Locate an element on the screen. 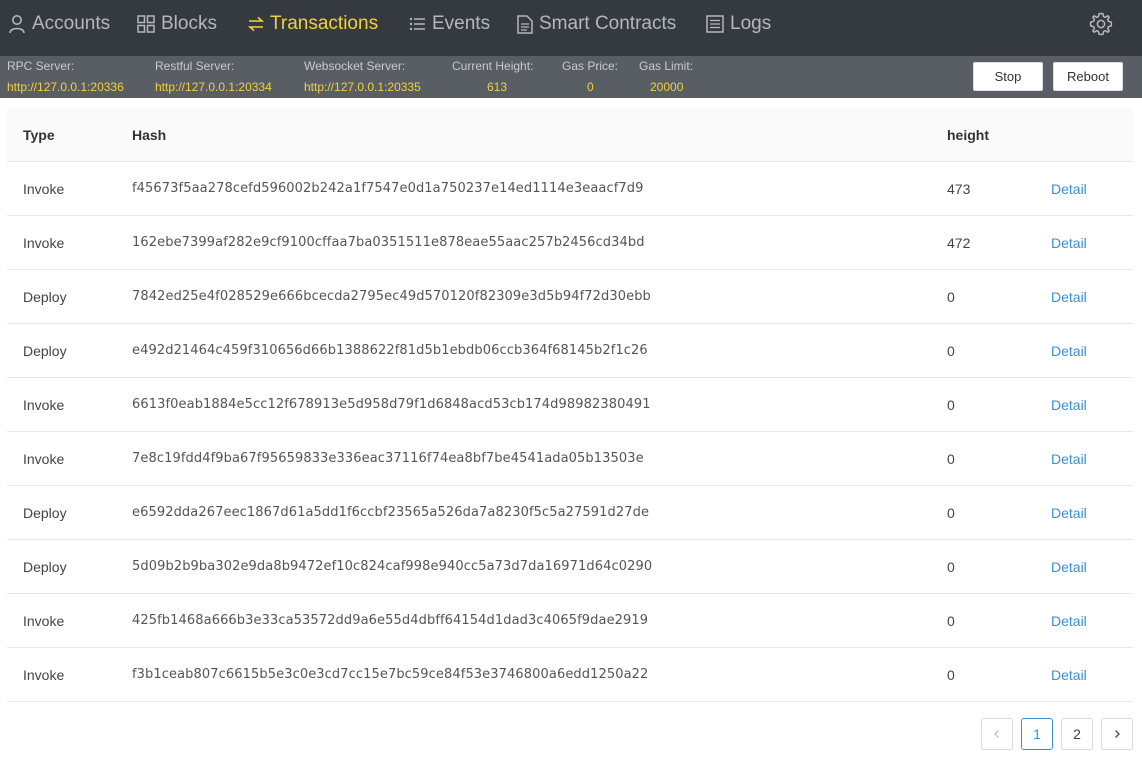  grid-icon is located at coordinates (146, 24).